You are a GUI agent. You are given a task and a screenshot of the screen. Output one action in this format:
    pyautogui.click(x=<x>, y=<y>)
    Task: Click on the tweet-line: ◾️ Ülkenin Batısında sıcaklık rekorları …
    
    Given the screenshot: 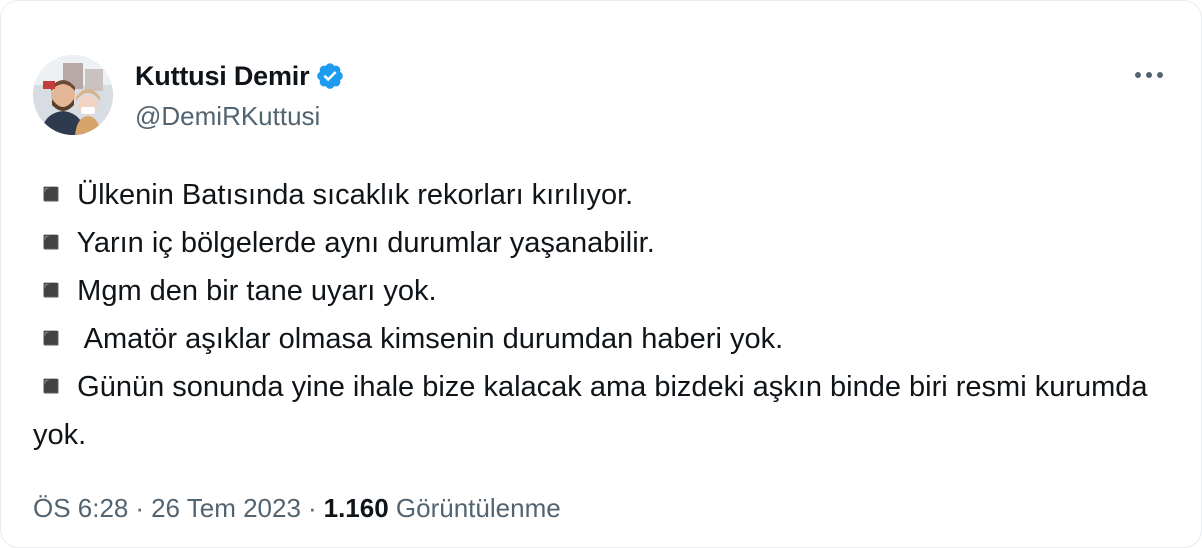 What is the action you would take?
    pyautogui.click(x=333, y=195)
    